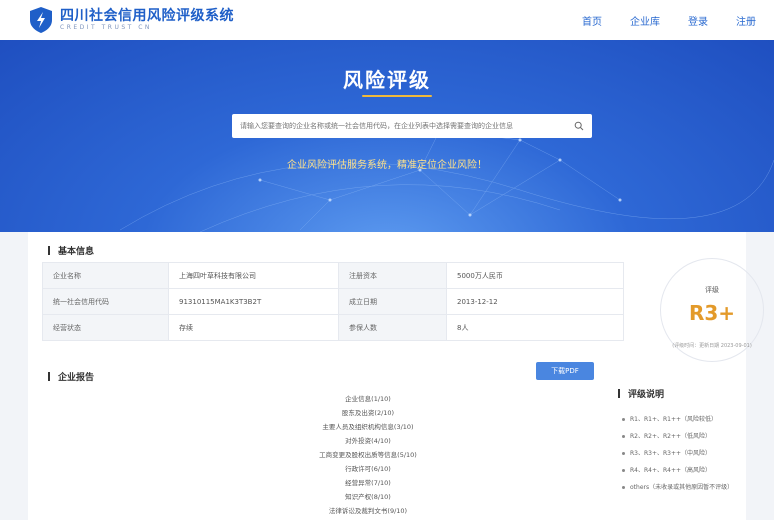 The image size is (774, 520). I want to click on brand-name: 四川社会信用风险评级系统, so click(147, 16).